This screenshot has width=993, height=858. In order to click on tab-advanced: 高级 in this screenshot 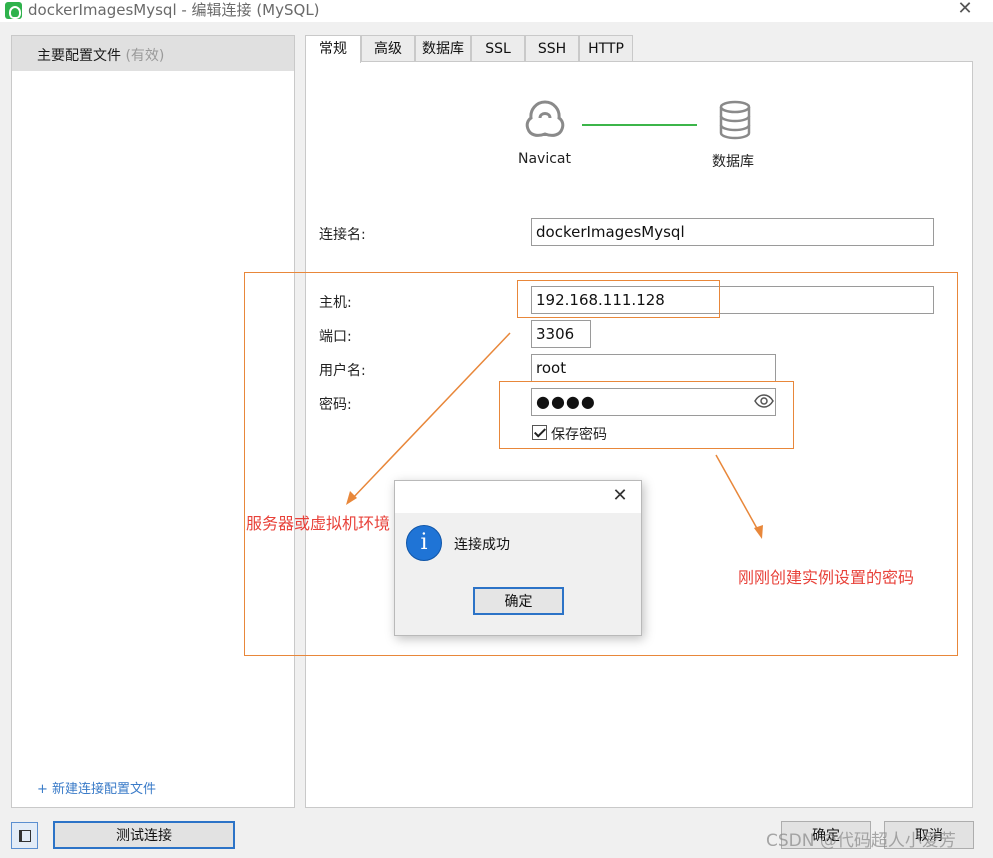, I will do `click(388, 48)`.